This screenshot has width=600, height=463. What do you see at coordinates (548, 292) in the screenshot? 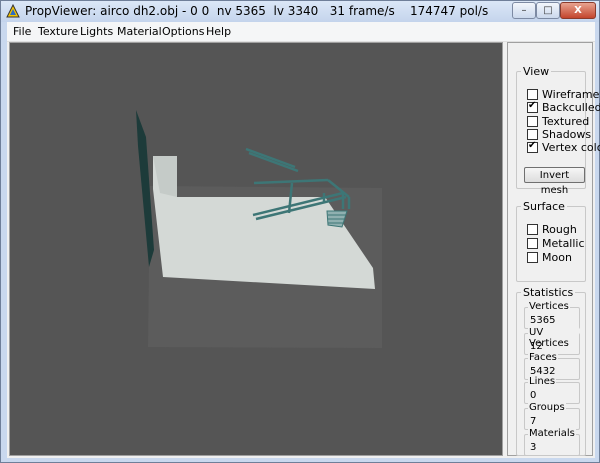
I see `statistics-legend: Statistics` at bounding box center [548, 292].